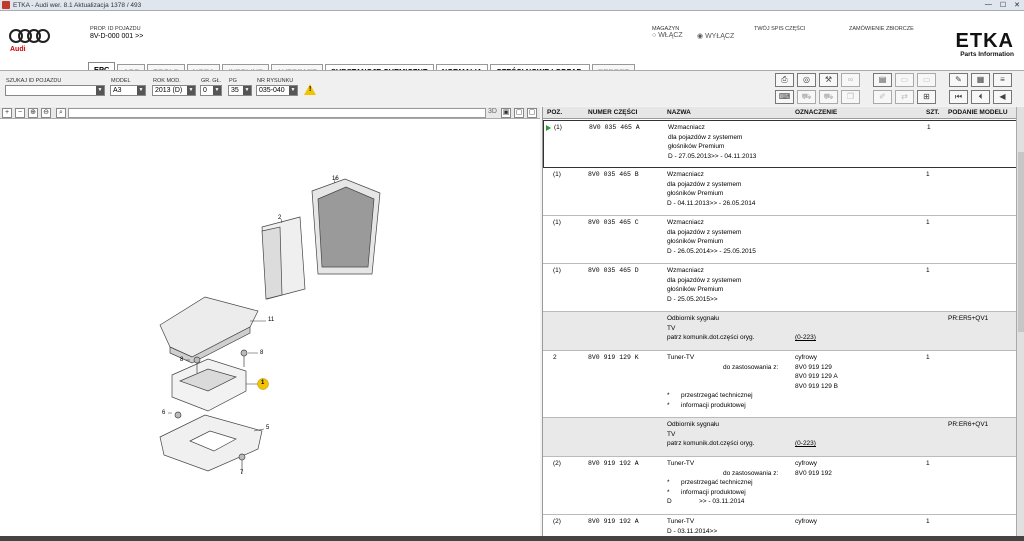 The width and height of the screenshot is (1024, 541). I want to click on tools-icon: ⚒, so click(828, 80).